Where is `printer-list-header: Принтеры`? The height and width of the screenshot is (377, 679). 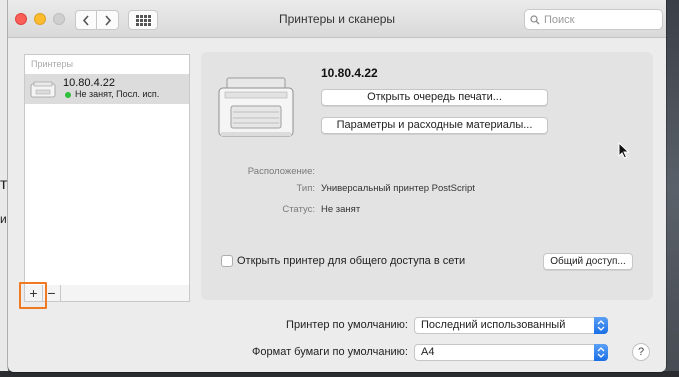
printer-list-header: Принтеры is located at coordinates (52, 64).